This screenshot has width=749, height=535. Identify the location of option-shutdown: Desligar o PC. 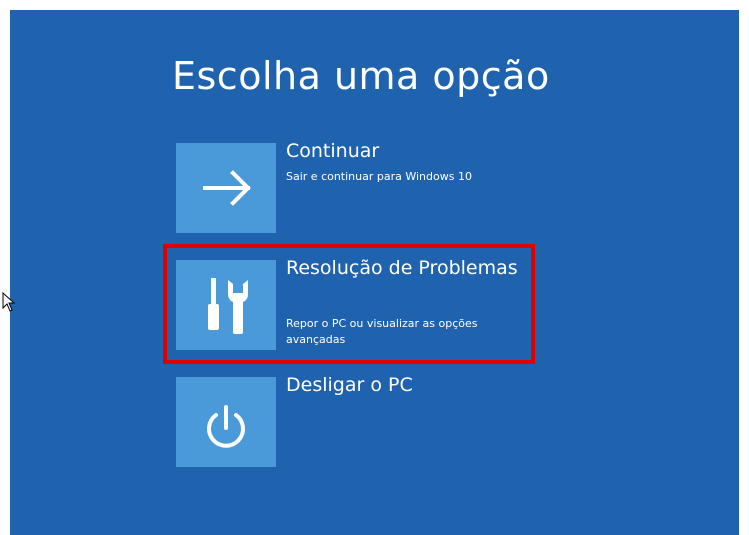
(361, 421).